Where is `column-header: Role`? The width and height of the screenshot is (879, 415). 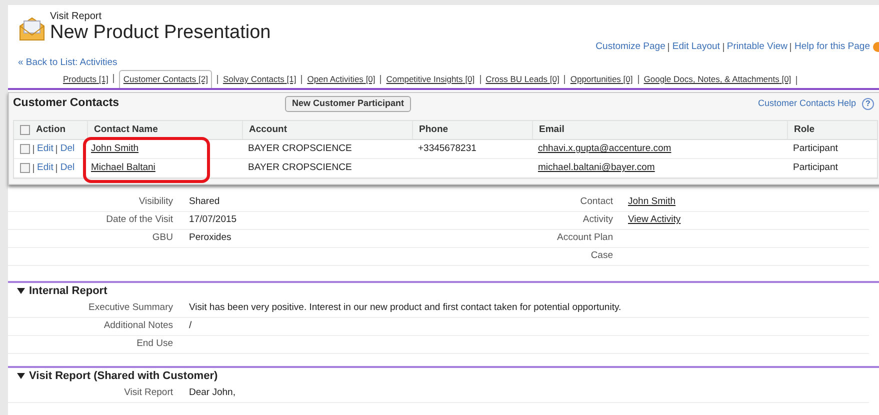
column-header: Role is located at coordinates (804, 129).